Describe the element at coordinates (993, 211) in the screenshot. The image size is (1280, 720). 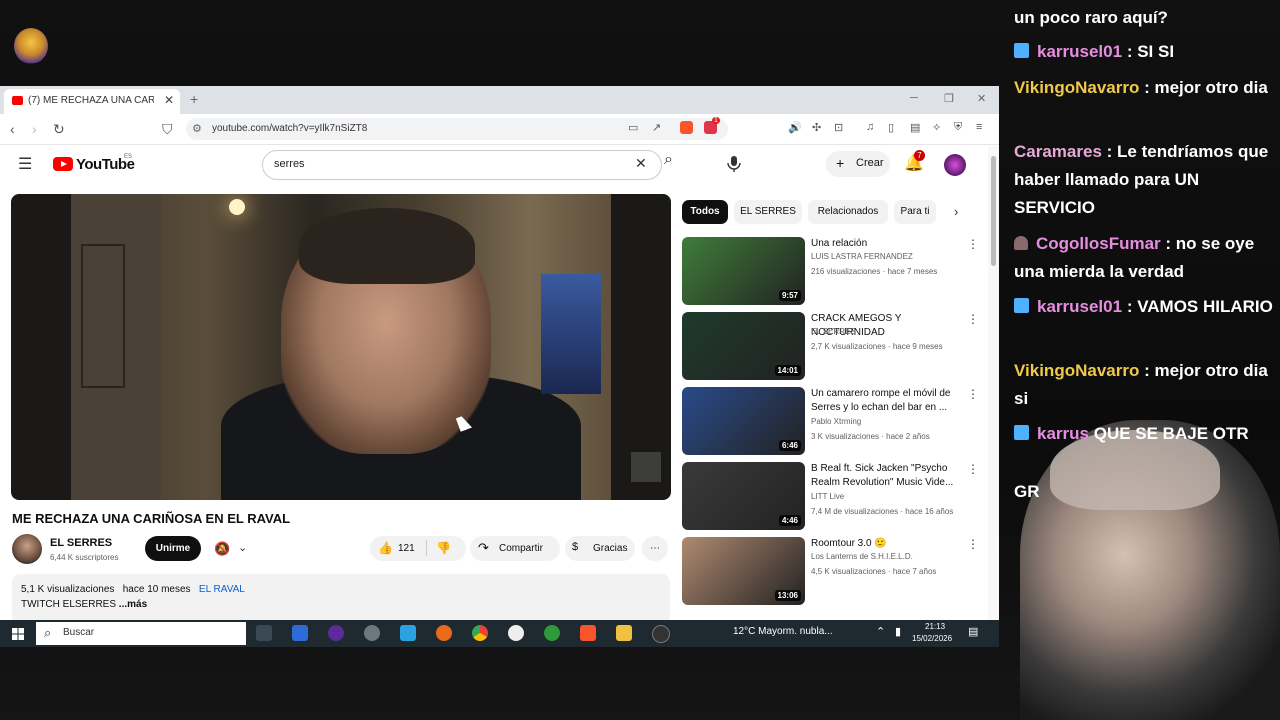
I see `scrollbar-thumb` at that location.